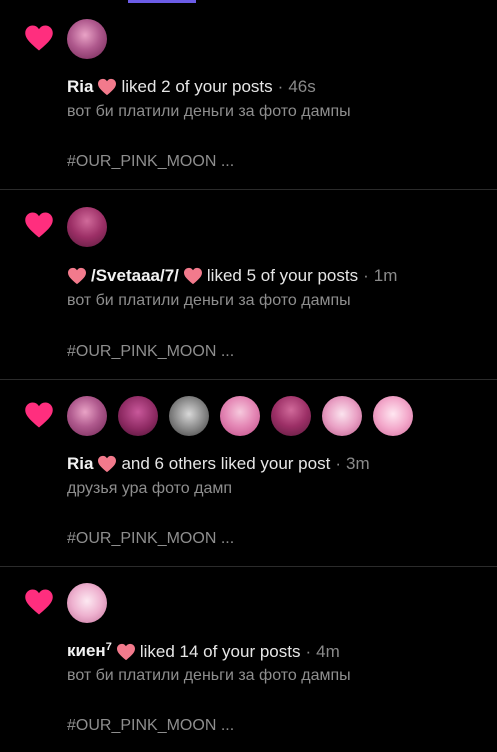  I want to click on timestamp: 1m, so click(385, 275).